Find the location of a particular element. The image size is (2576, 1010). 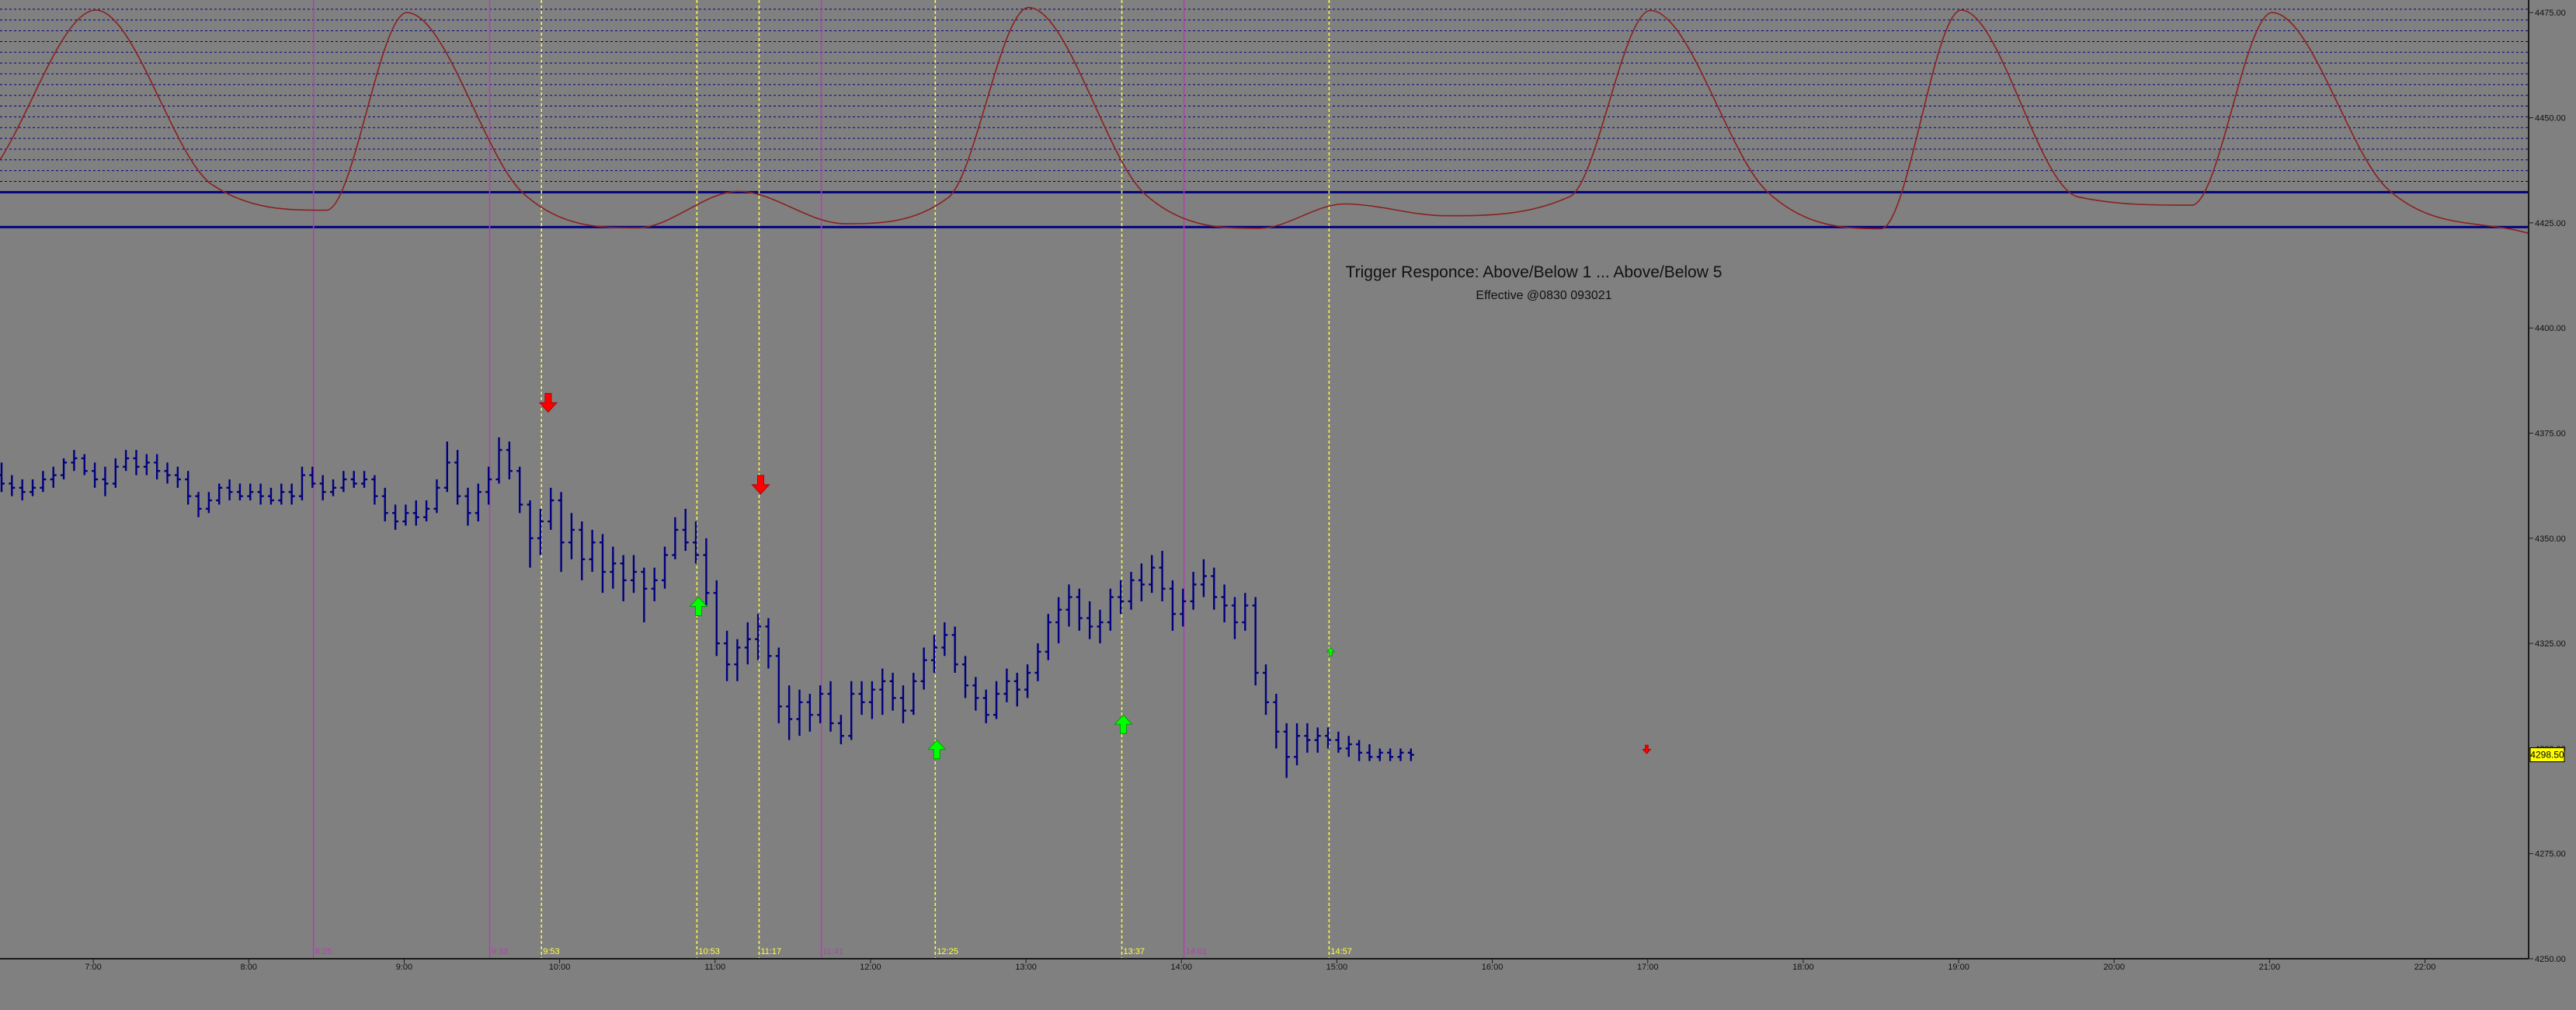

x-tick-label: 21:00 is located at coordinates (2270, 968).